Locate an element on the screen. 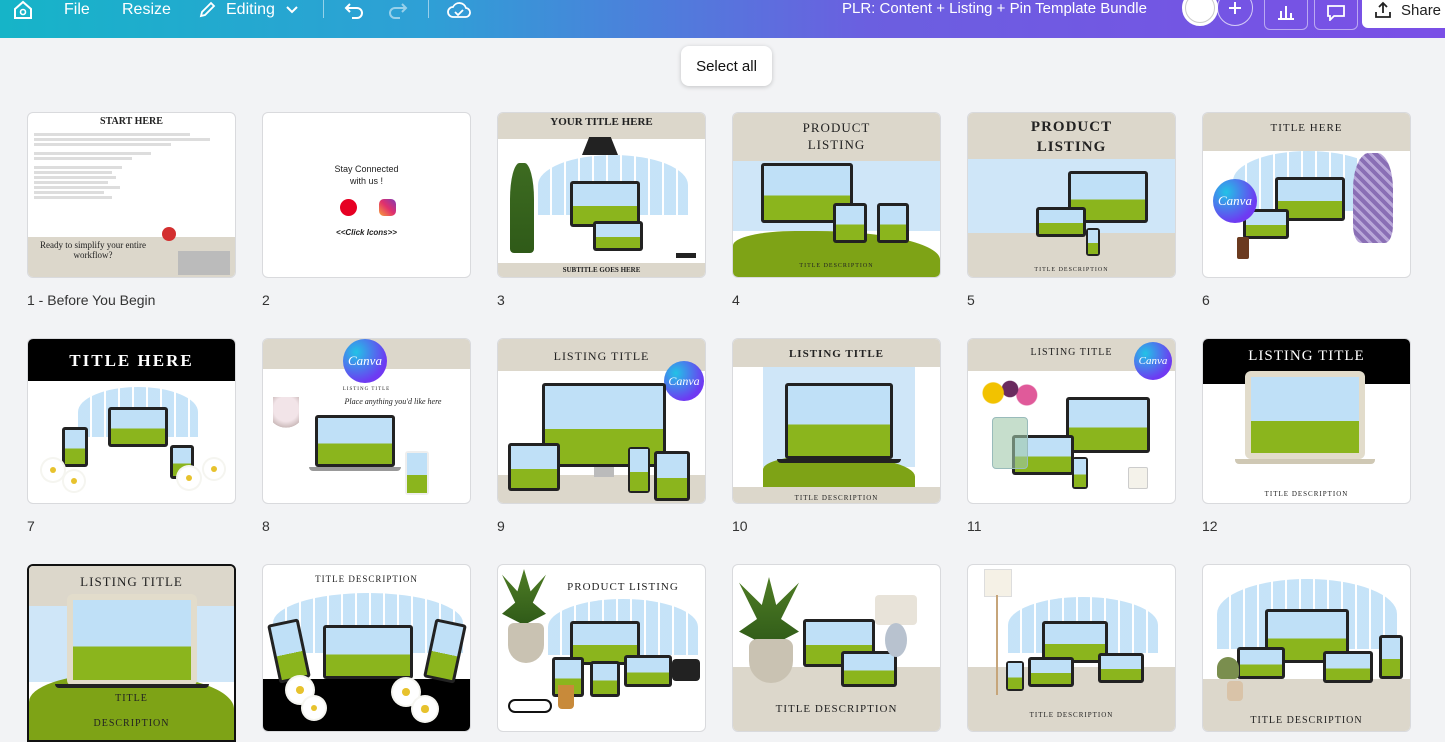 The height and width of the screenshot is (742, 1445). page-caption-8: 8 is located at coordinates (266, 526).